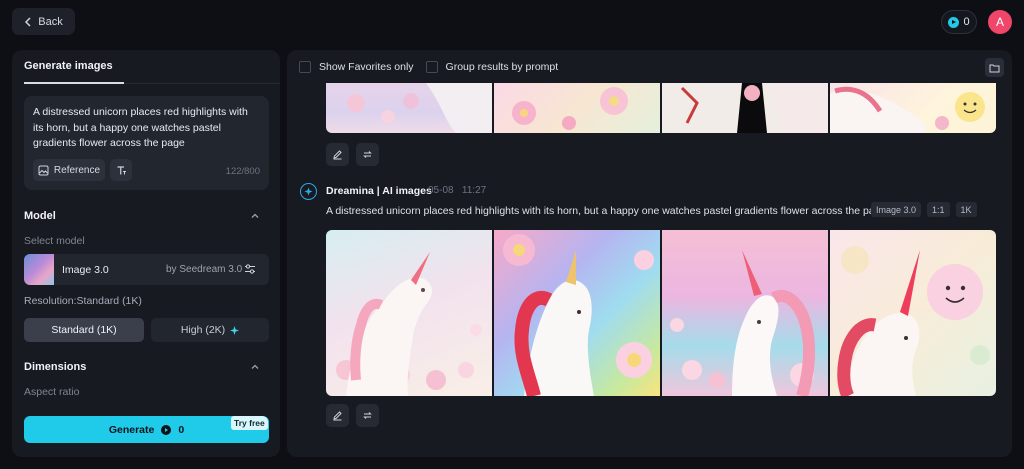 The image size is (1024, 469). I want to click on chevron-left-icon, so click(28, 21).